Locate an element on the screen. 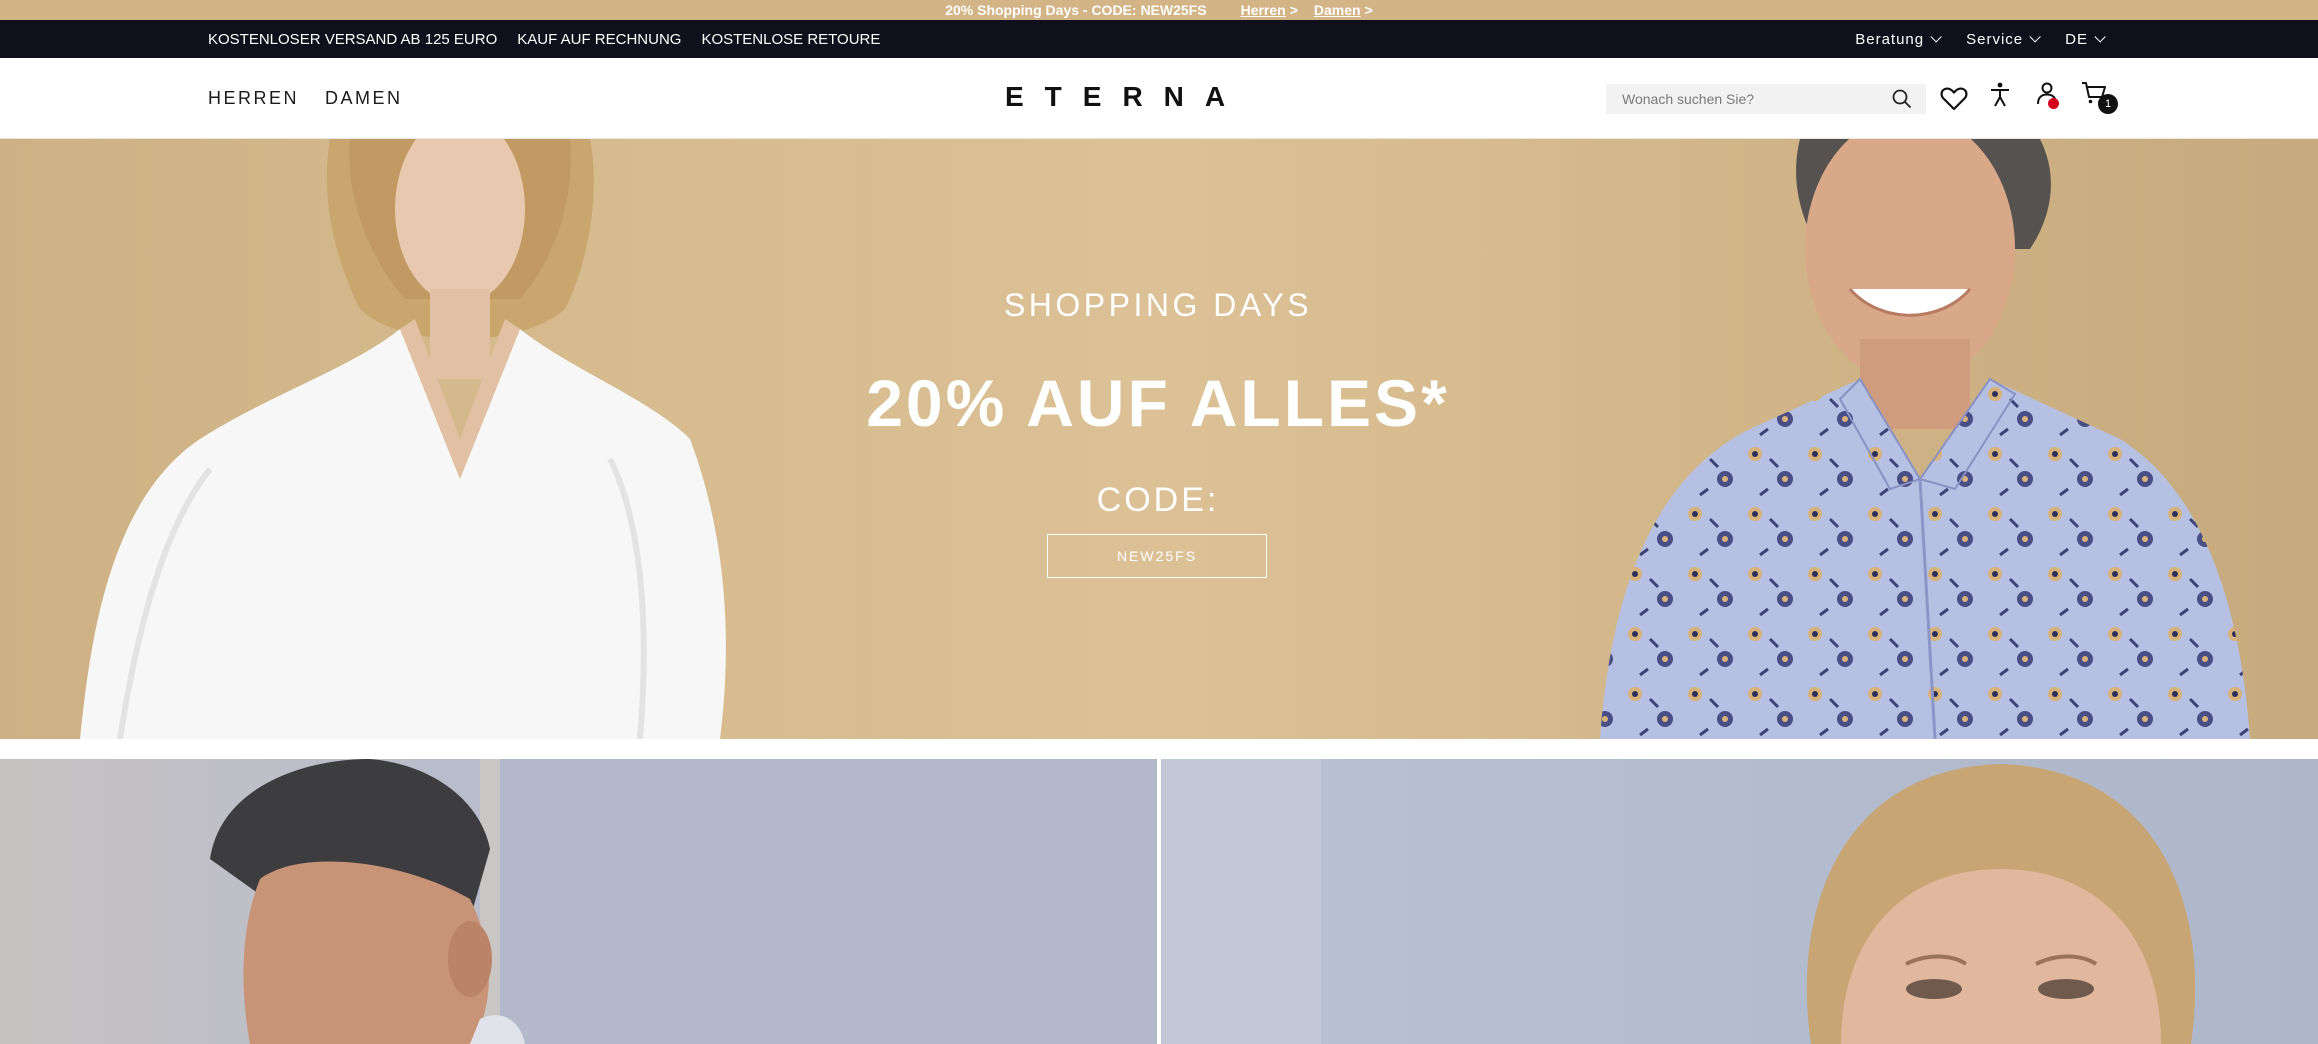  hero-title: 20% AUF ALLES* is located at coordinates (1158, 403).